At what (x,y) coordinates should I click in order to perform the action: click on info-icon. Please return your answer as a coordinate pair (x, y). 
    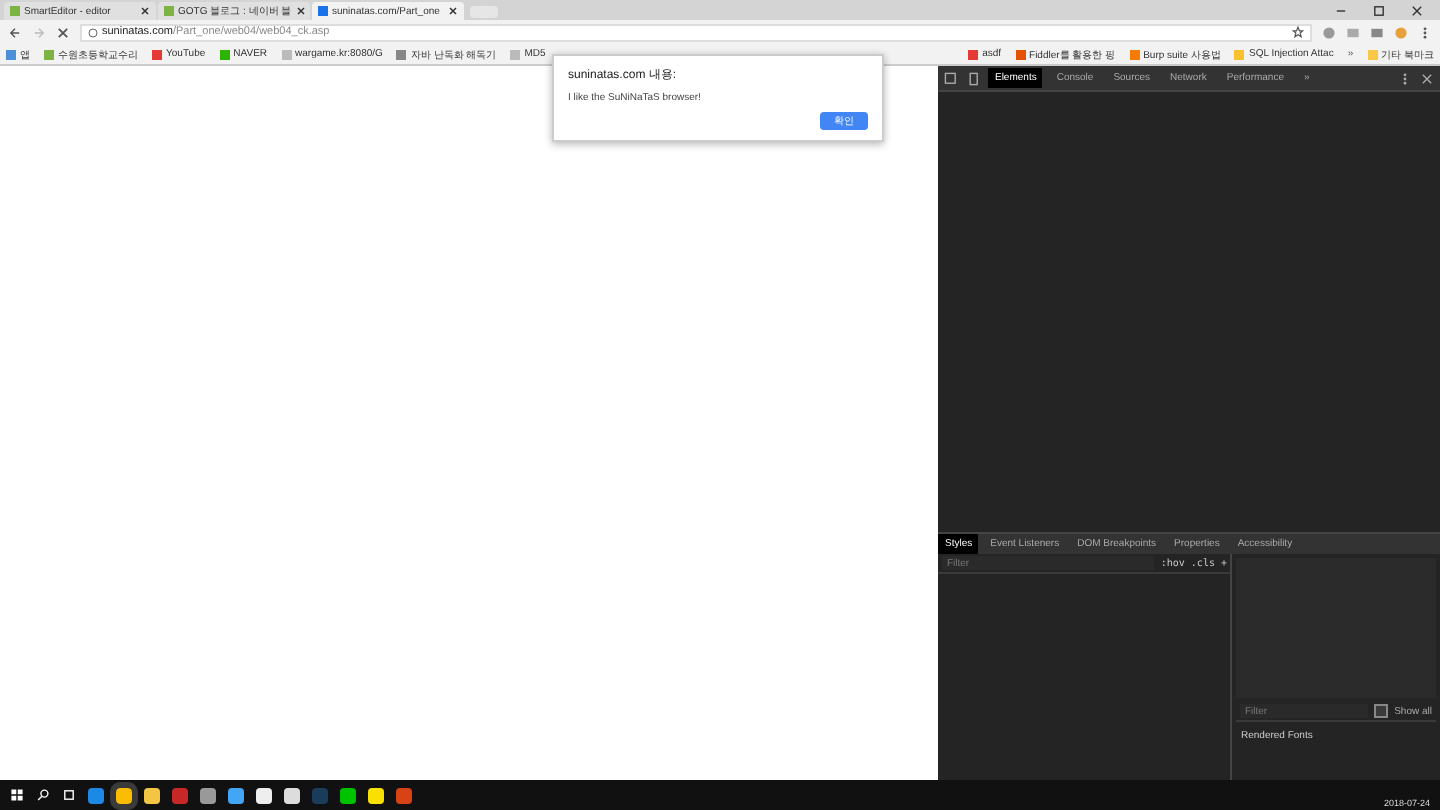
    Looking at the image, I should click on (93, 32).